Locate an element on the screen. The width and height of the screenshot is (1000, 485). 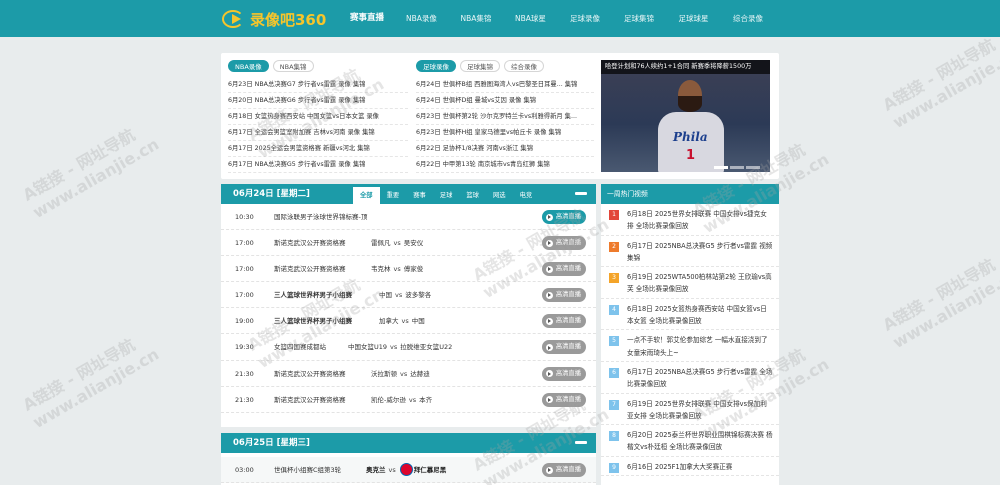
schedule-date: 06月24日 [星期二] is located at coordinates (271, 194).